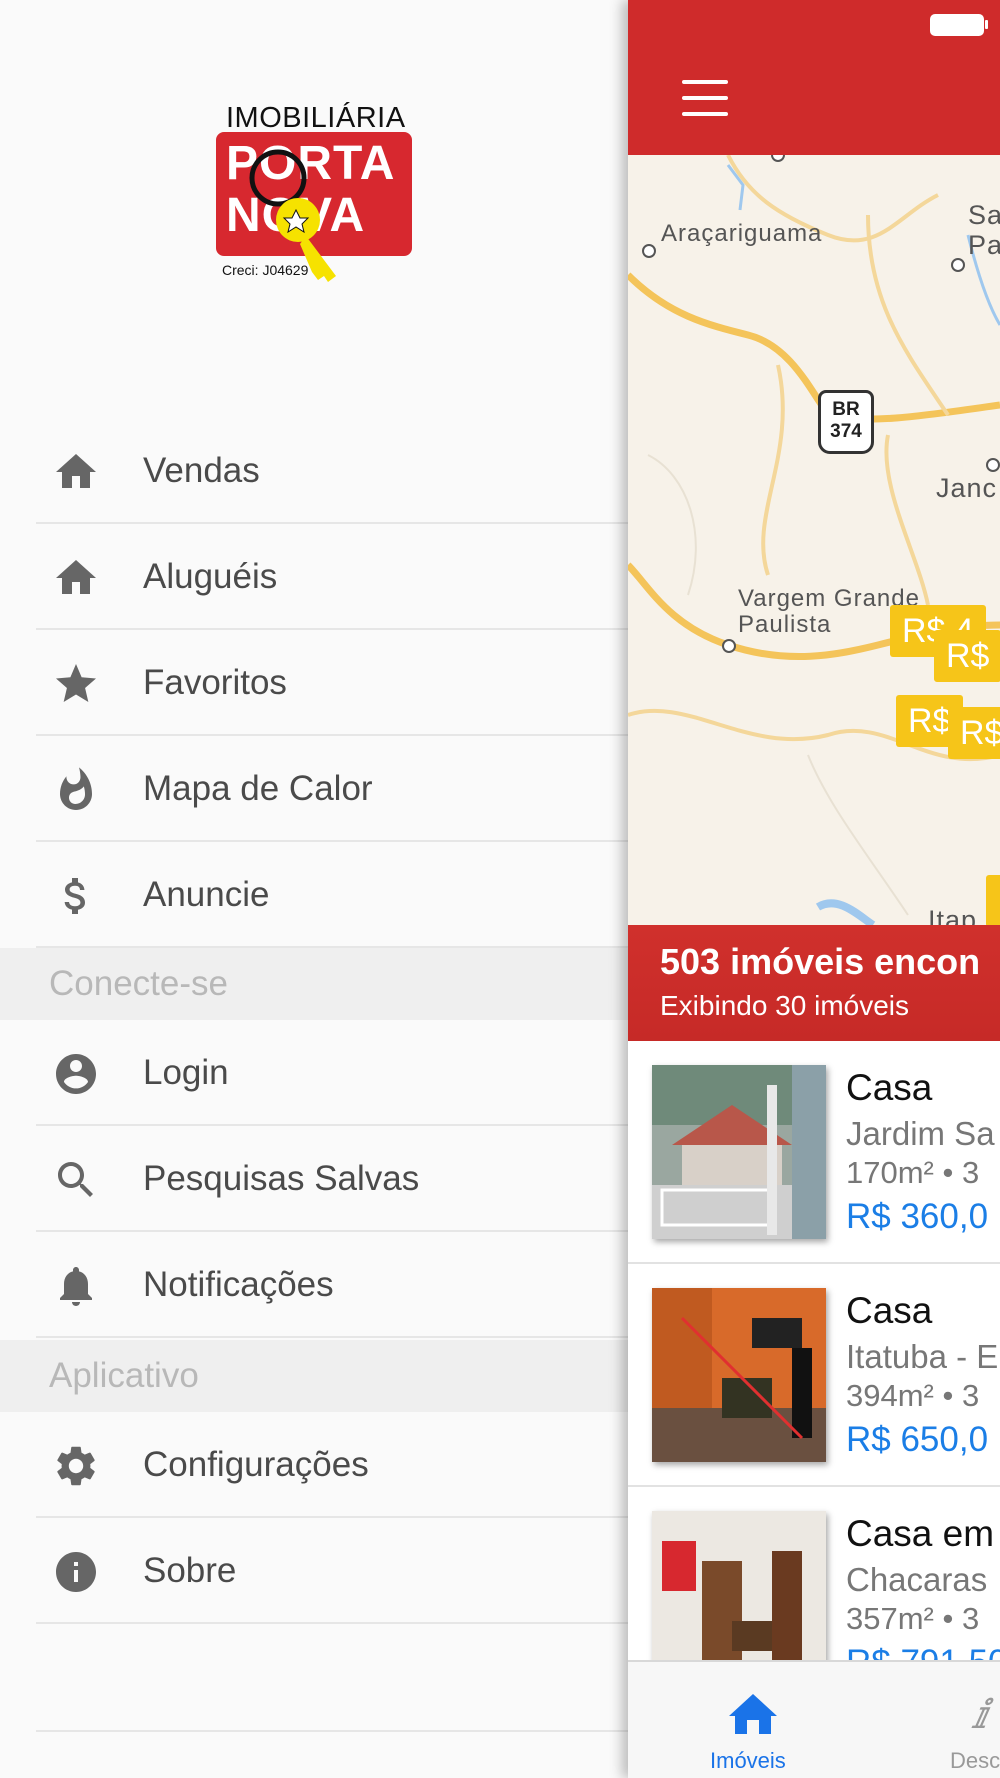  Describe the element at coordinates (984, 245) in the screenshot. I see `map-label-city: Pa` at that location.